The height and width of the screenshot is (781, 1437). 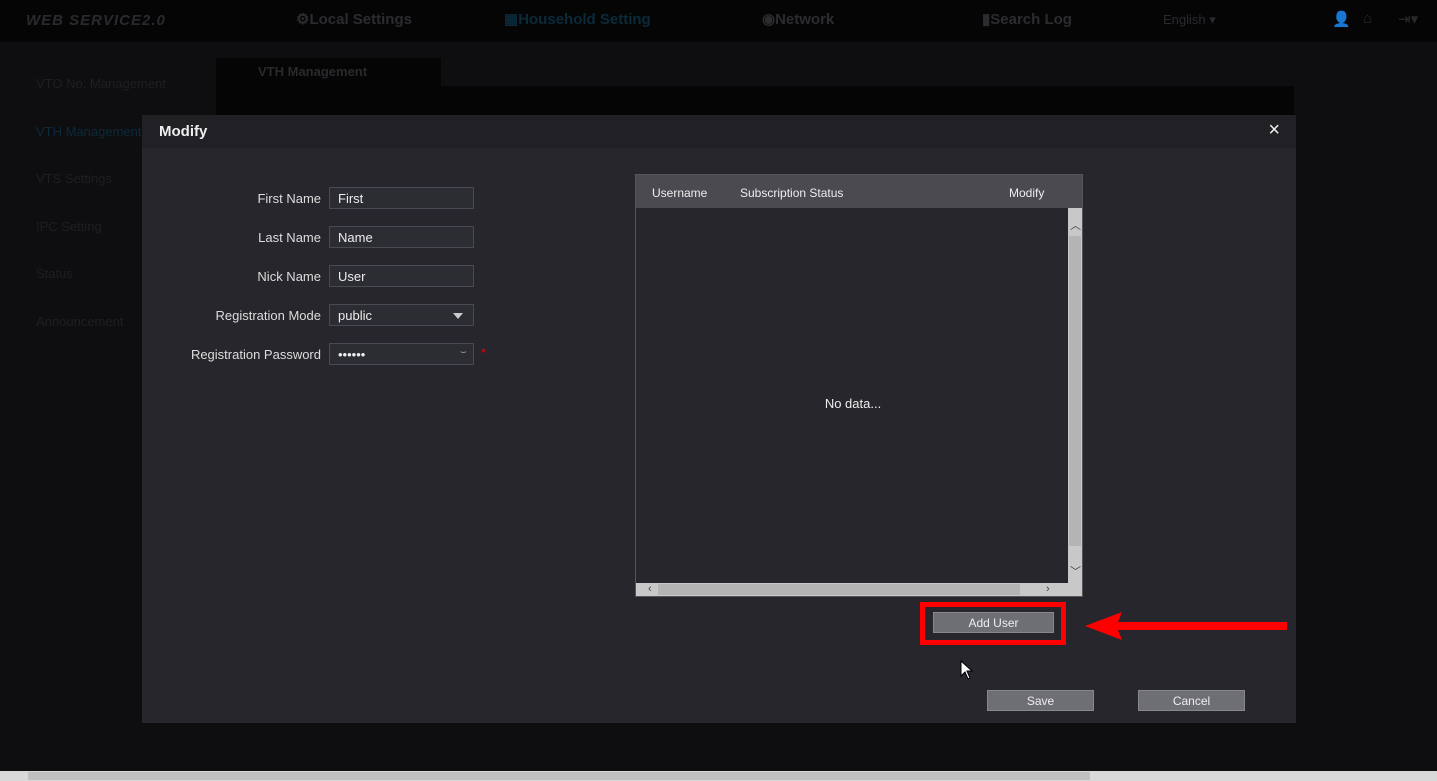 I want to click on first-name-label: First Name, so click(x=289, y=198).